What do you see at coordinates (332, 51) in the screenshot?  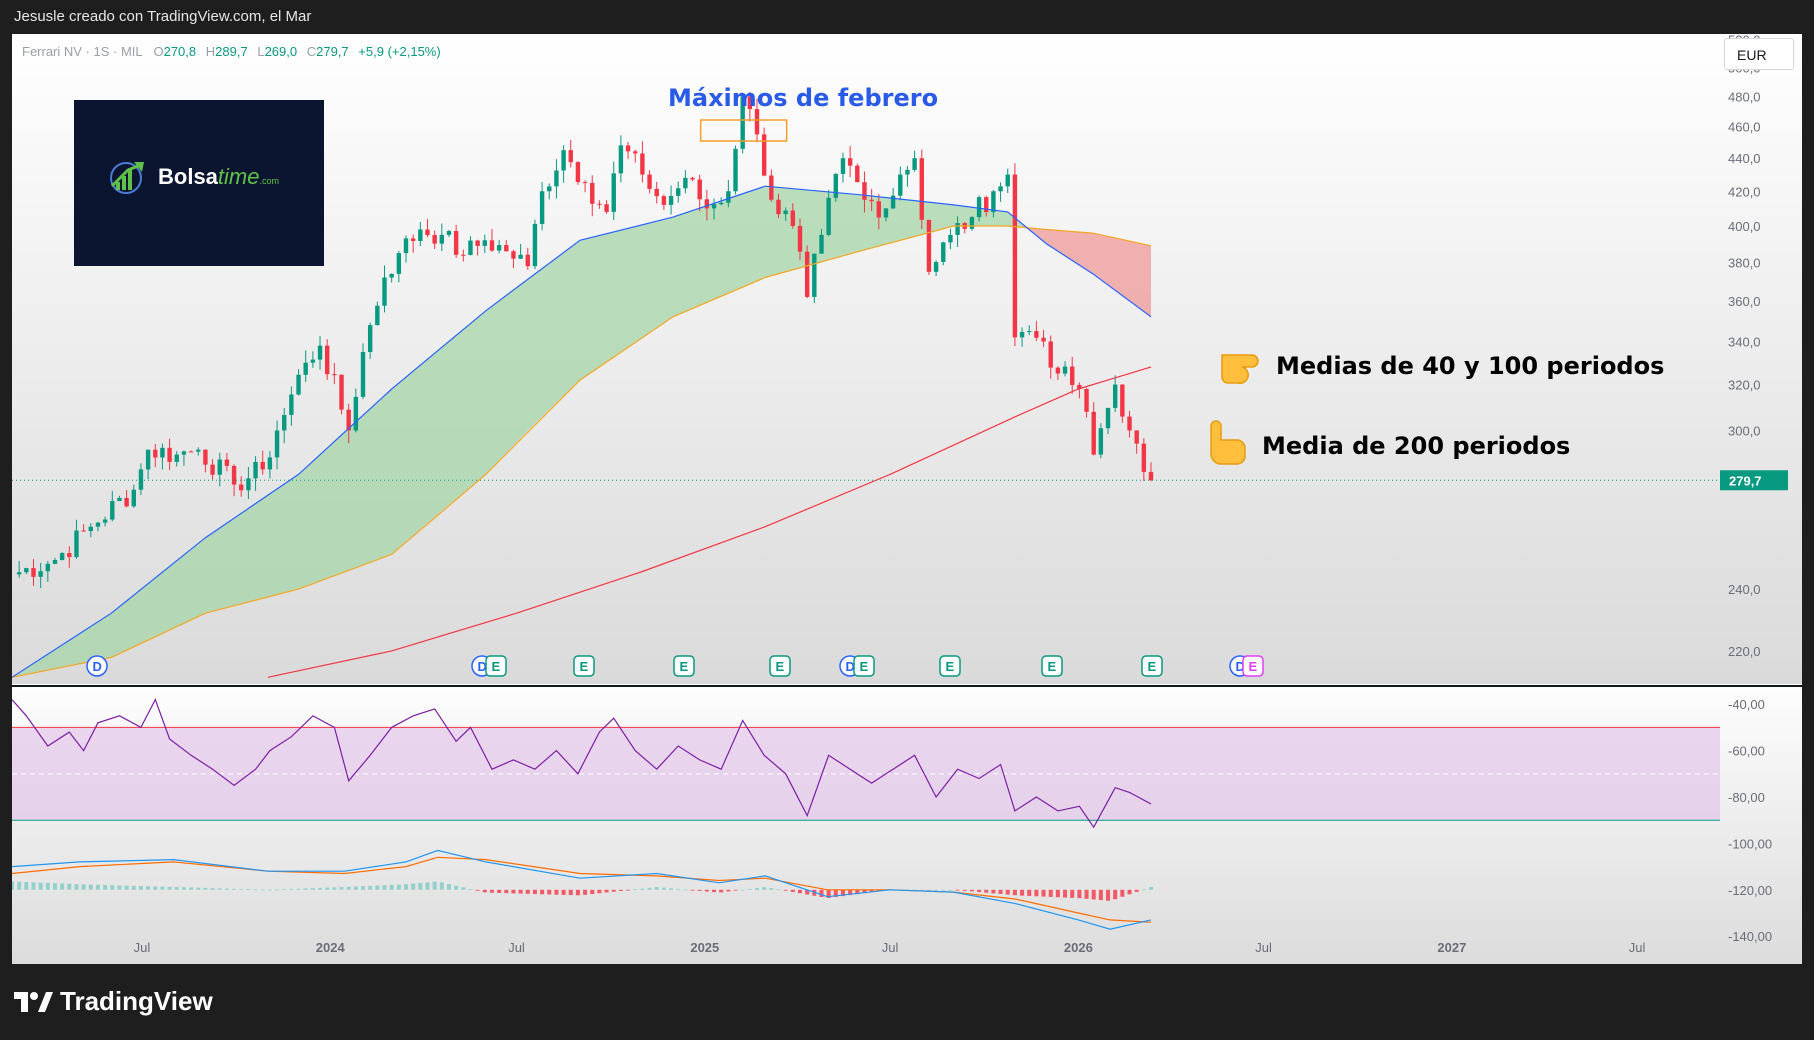 I see `close-value: 279,7` at bounding box center [332, 51].